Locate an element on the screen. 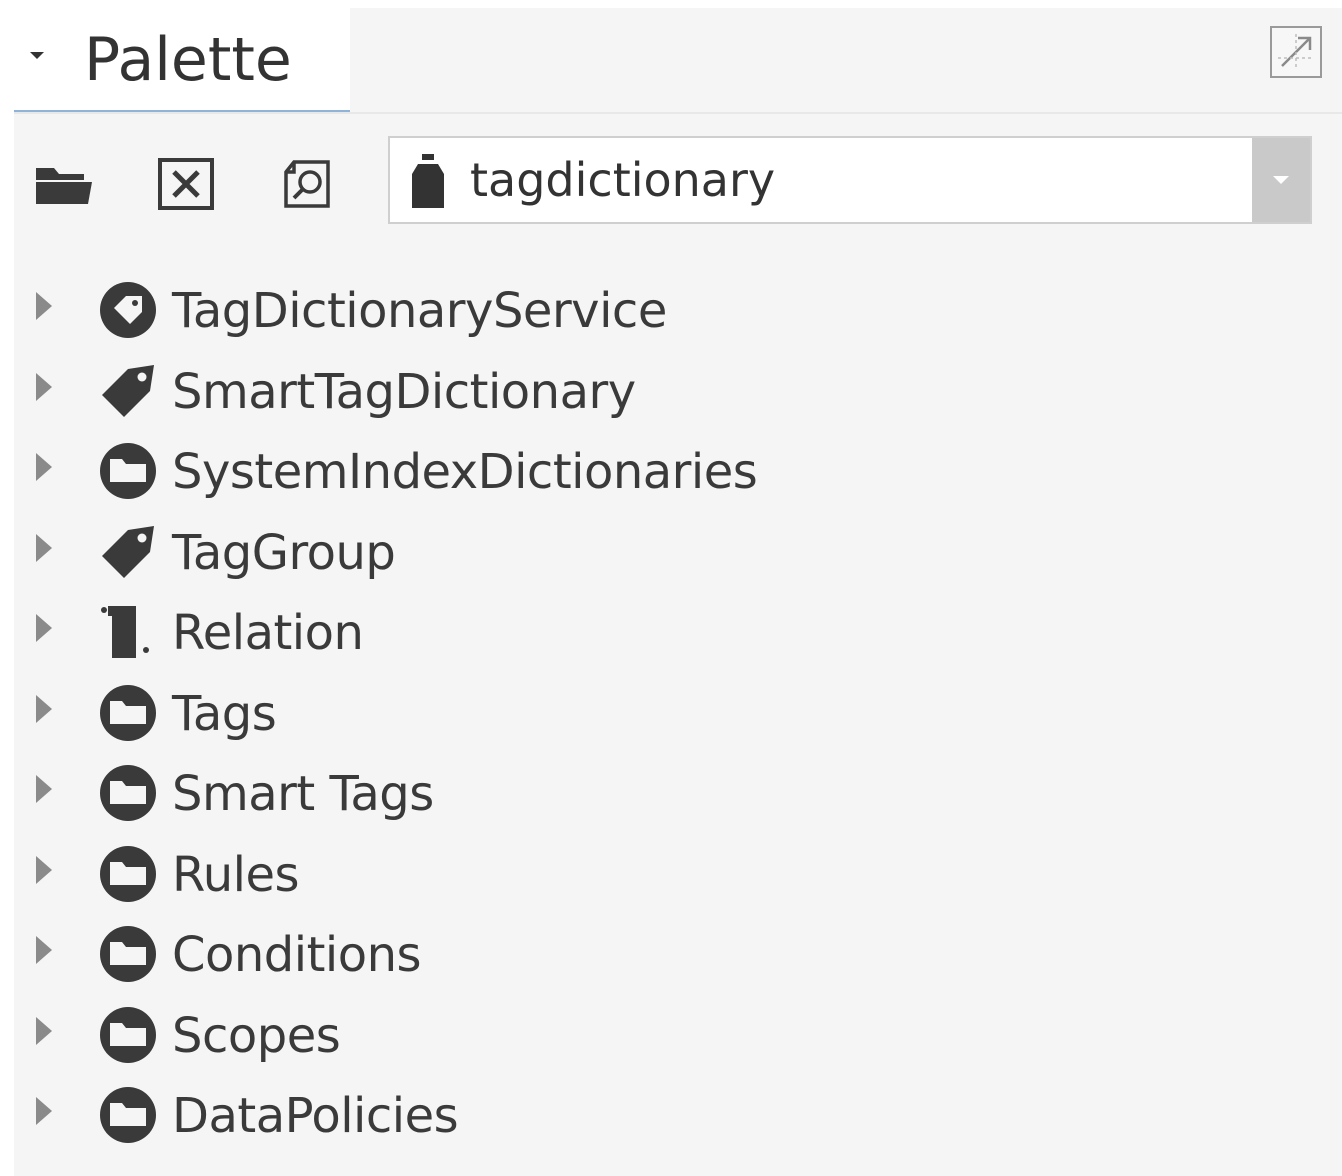 The height and width of the screenshot is (1176, 1342). tree-item-conditions: Conditions is located at coordinates (678, 958).